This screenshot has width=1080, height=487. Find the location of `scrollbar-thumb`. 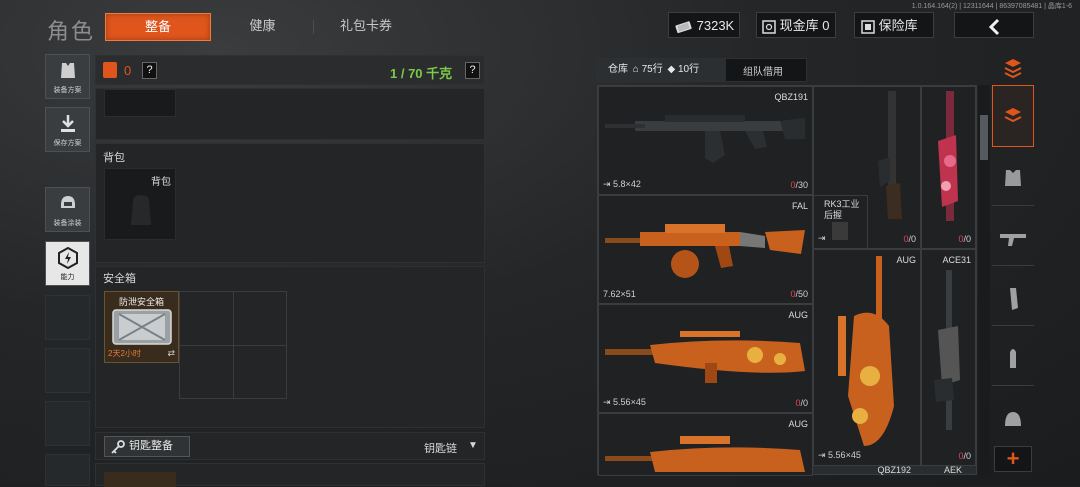

scrollbar-thumb is located at coordinates (984, 137).